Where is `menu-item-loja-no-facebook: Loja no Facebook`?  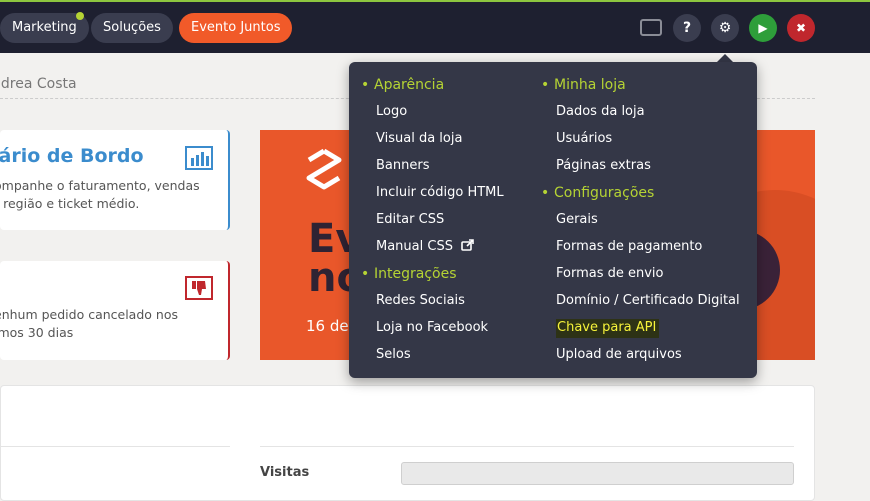 menu-item-loja-no-facebook: Loja no Facebook is located at coordinates (432, 330).